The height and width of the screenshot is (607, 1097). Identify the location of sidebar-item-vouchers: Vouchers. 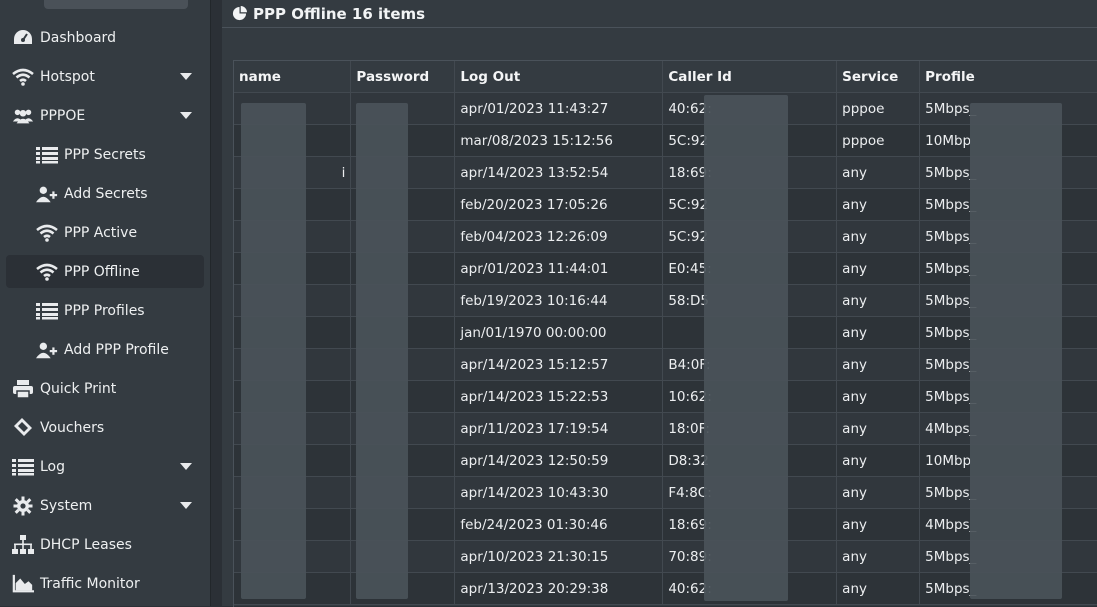
(105, 427).